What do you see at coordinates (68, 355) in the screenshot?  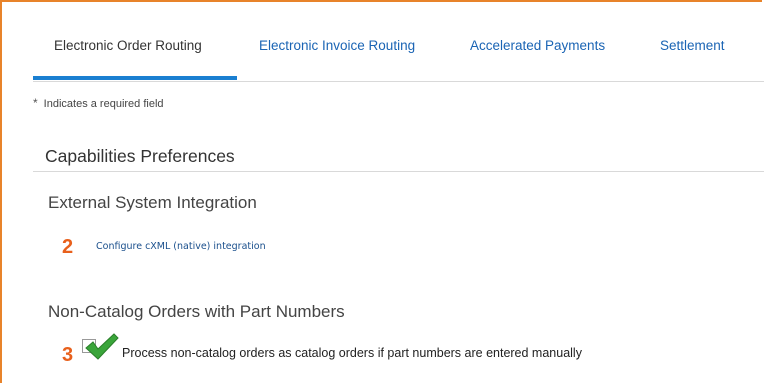 I see `step-number-3: 3` at bounding box center [68, 355].